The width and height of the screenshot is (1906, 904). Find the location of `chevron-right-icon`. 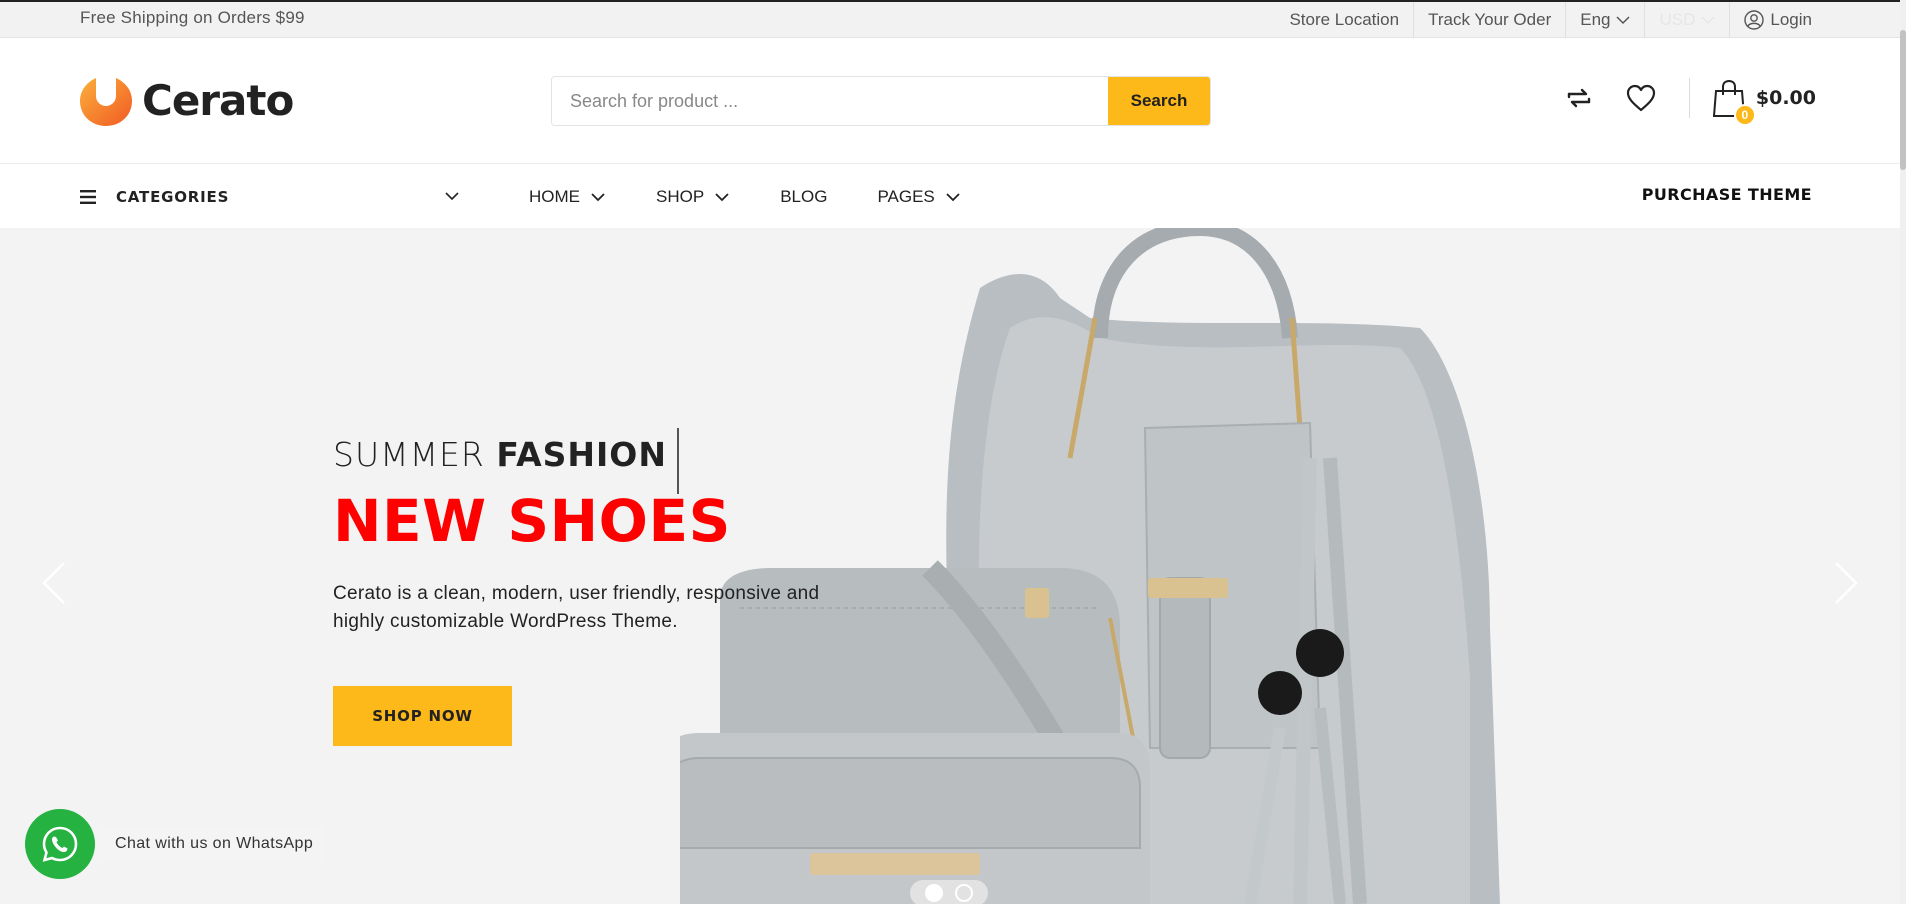

chevron-right-icon is located at coordinates (1846, 583).